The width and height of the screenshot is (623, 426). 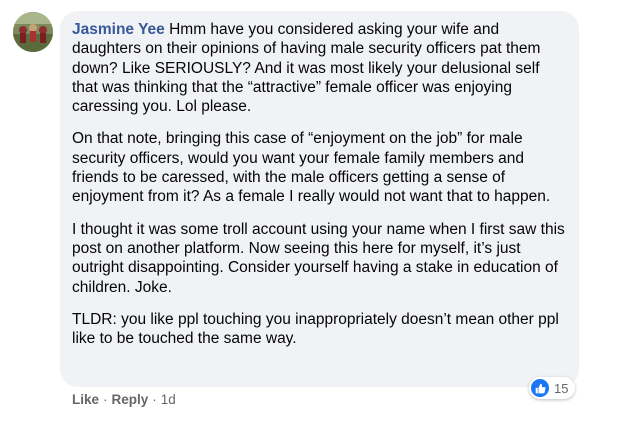 What do you see at coordinates (118, 29) in the screenshot?
I see `author-name: Jasmine Yee` at bounding box center [118, 29].